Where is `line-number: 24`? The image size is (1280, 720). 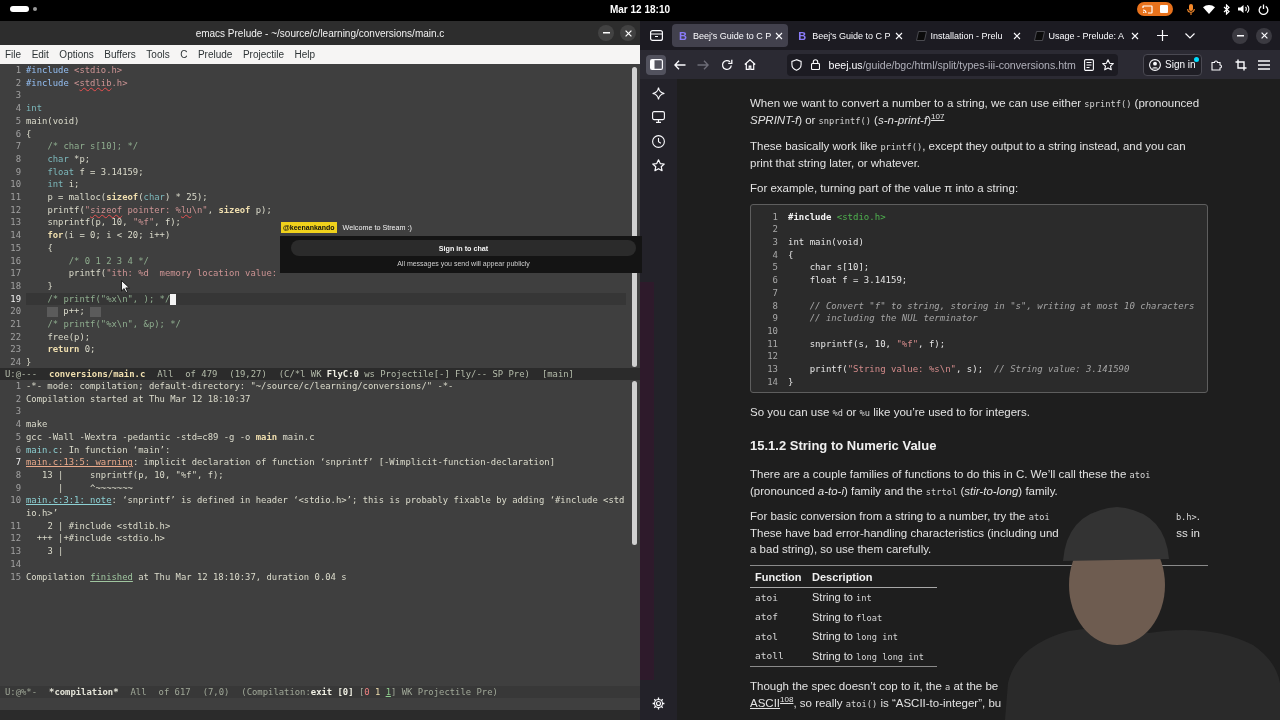 line-number: 24 is located at coordinates (15, 362).